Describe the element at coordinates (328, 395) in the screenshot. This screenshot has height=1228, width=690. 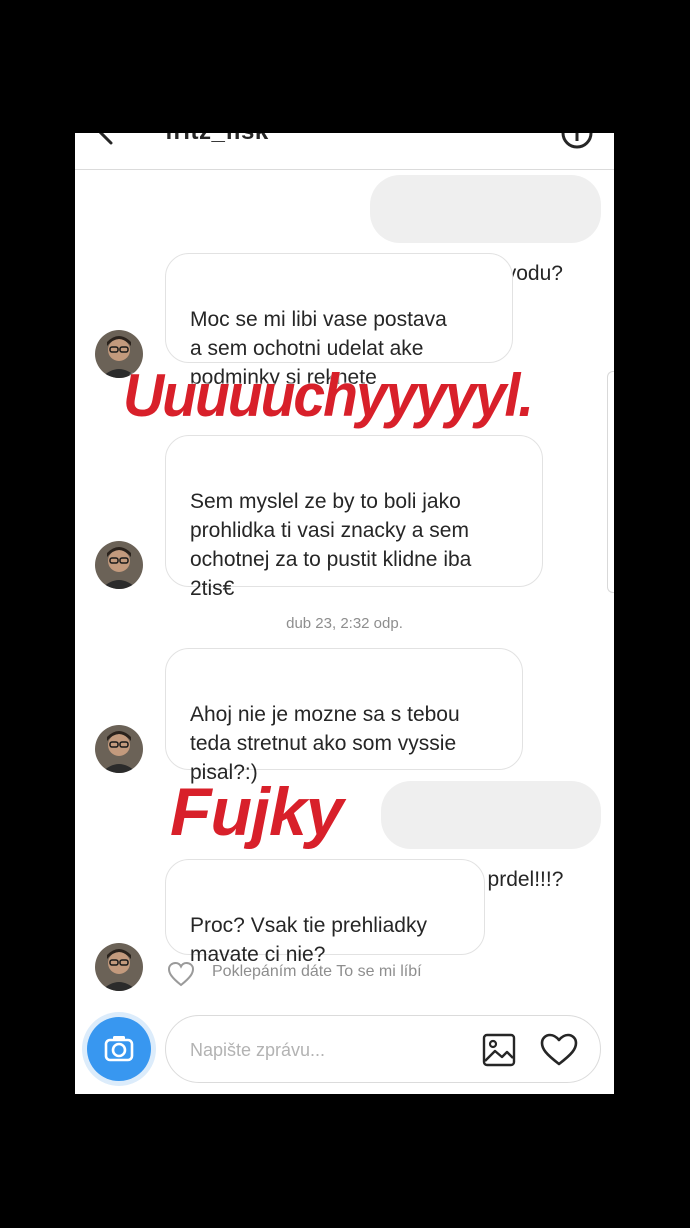
I see `sticker-text: Uuuuuchyyyyyl.` at that location.